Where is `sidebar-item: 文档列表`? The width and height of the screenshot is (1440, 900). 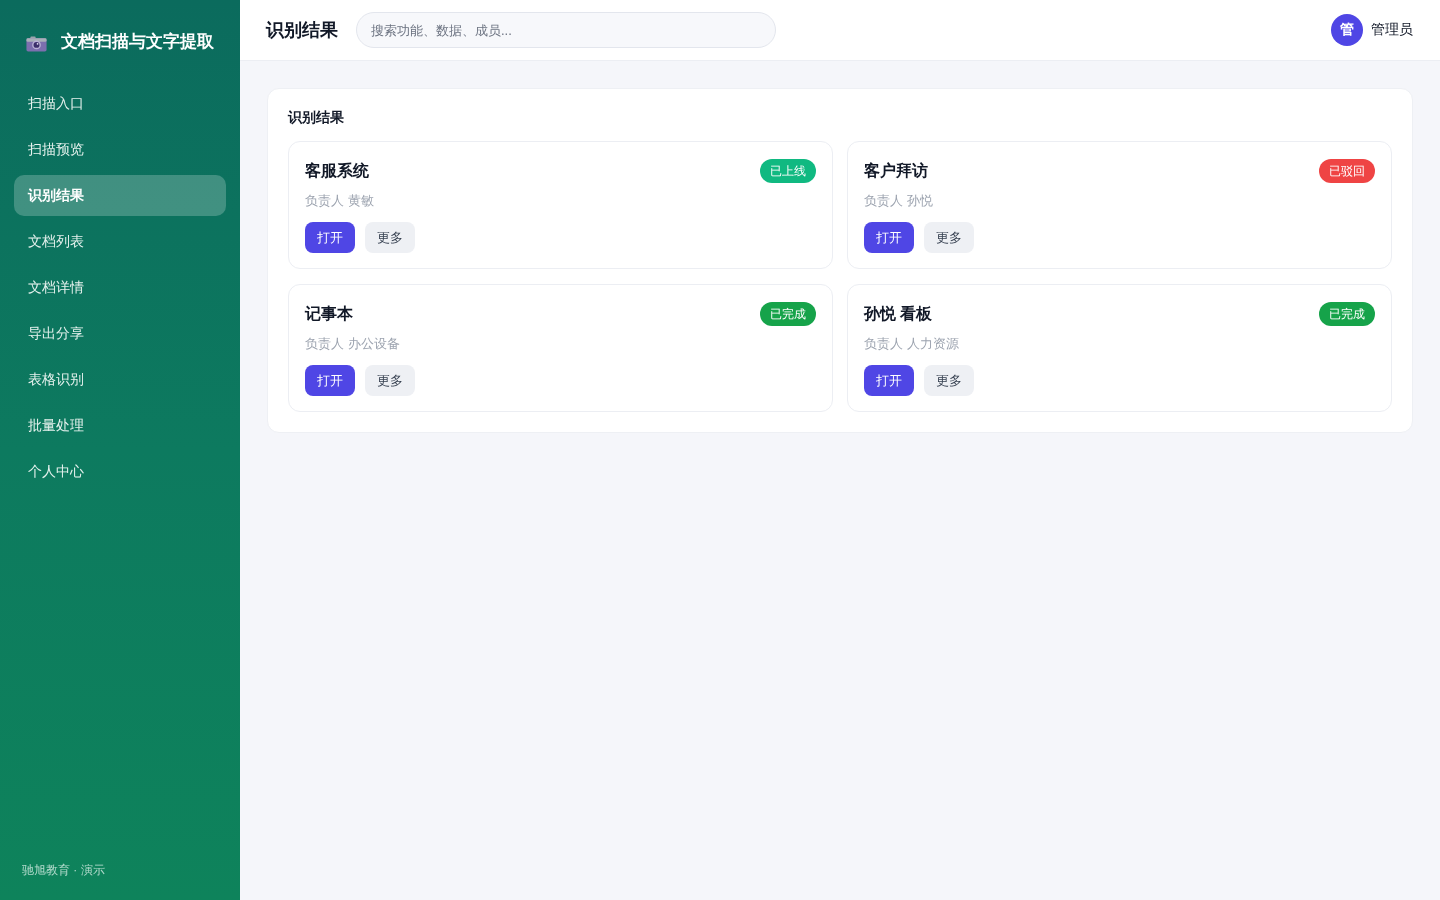
sidebar-item: 文档列表 is located at coordinates (120, 241).